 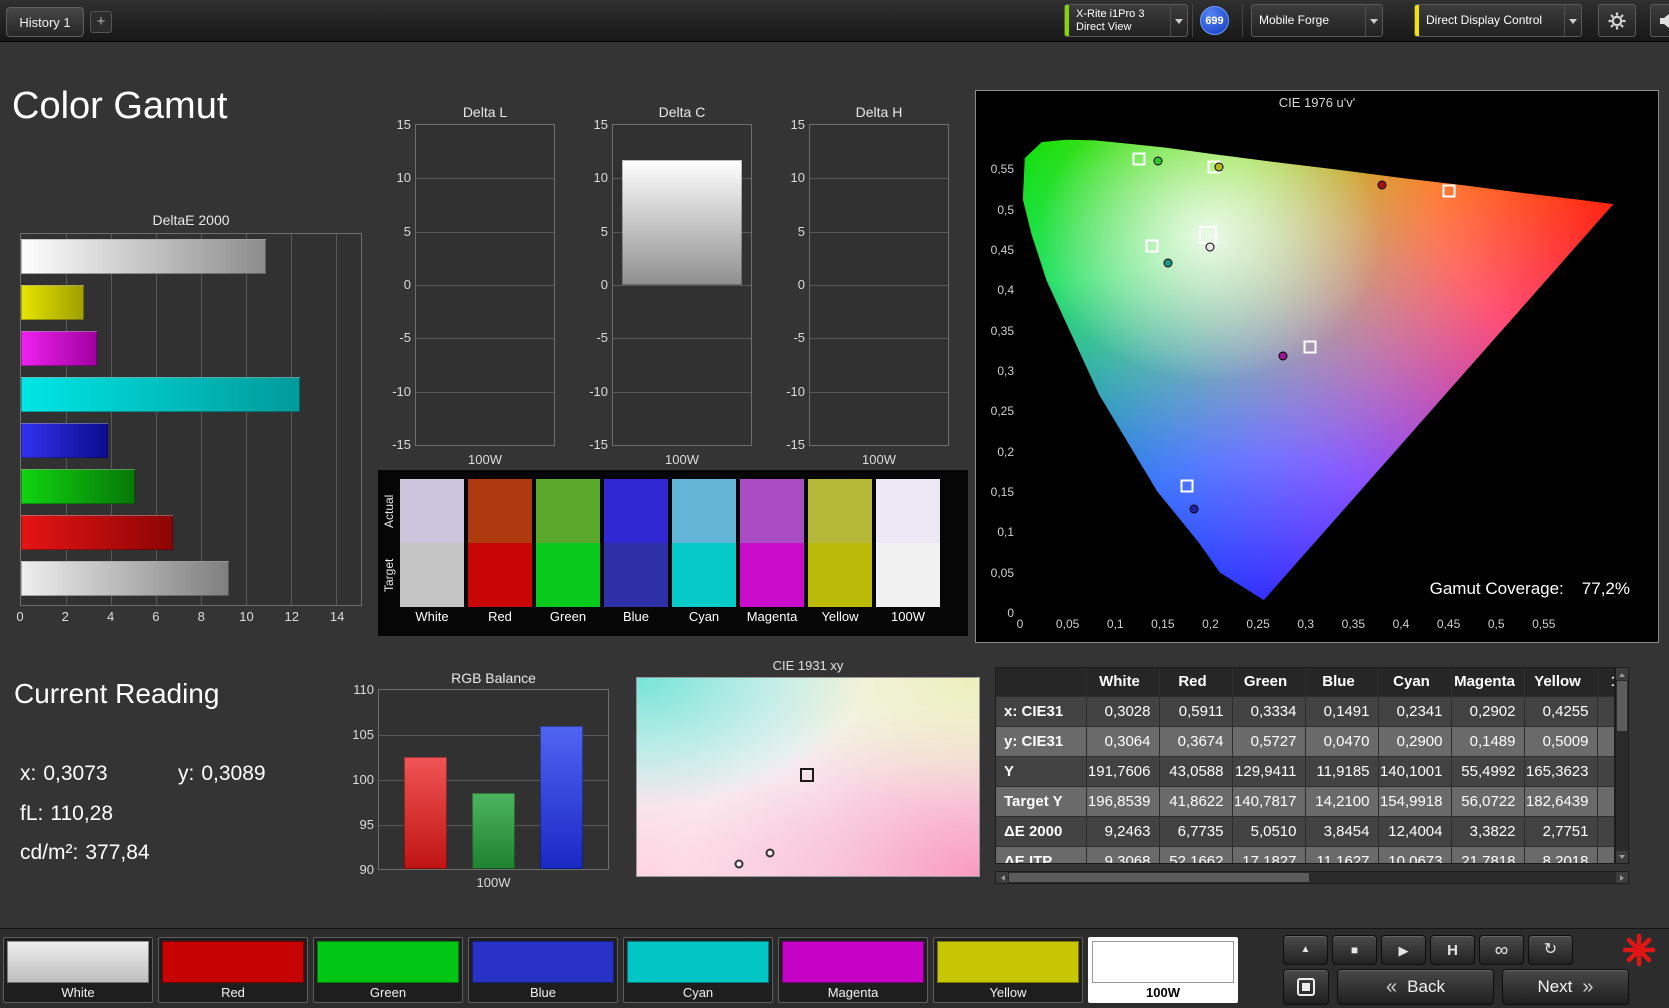 What do you see at coordinates (1617, 20) in the screenshot?
I see `settings-button` at bounding box center [1617, 20].